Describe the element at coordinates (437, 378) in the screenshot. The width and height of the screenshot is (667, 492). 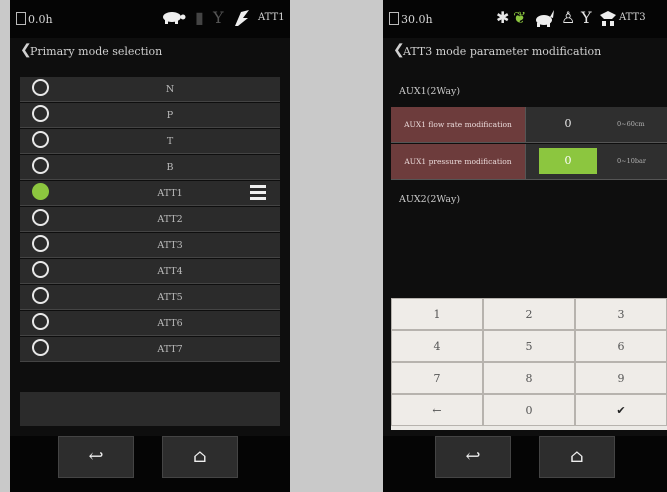
I see `key-7: 7` at that location.